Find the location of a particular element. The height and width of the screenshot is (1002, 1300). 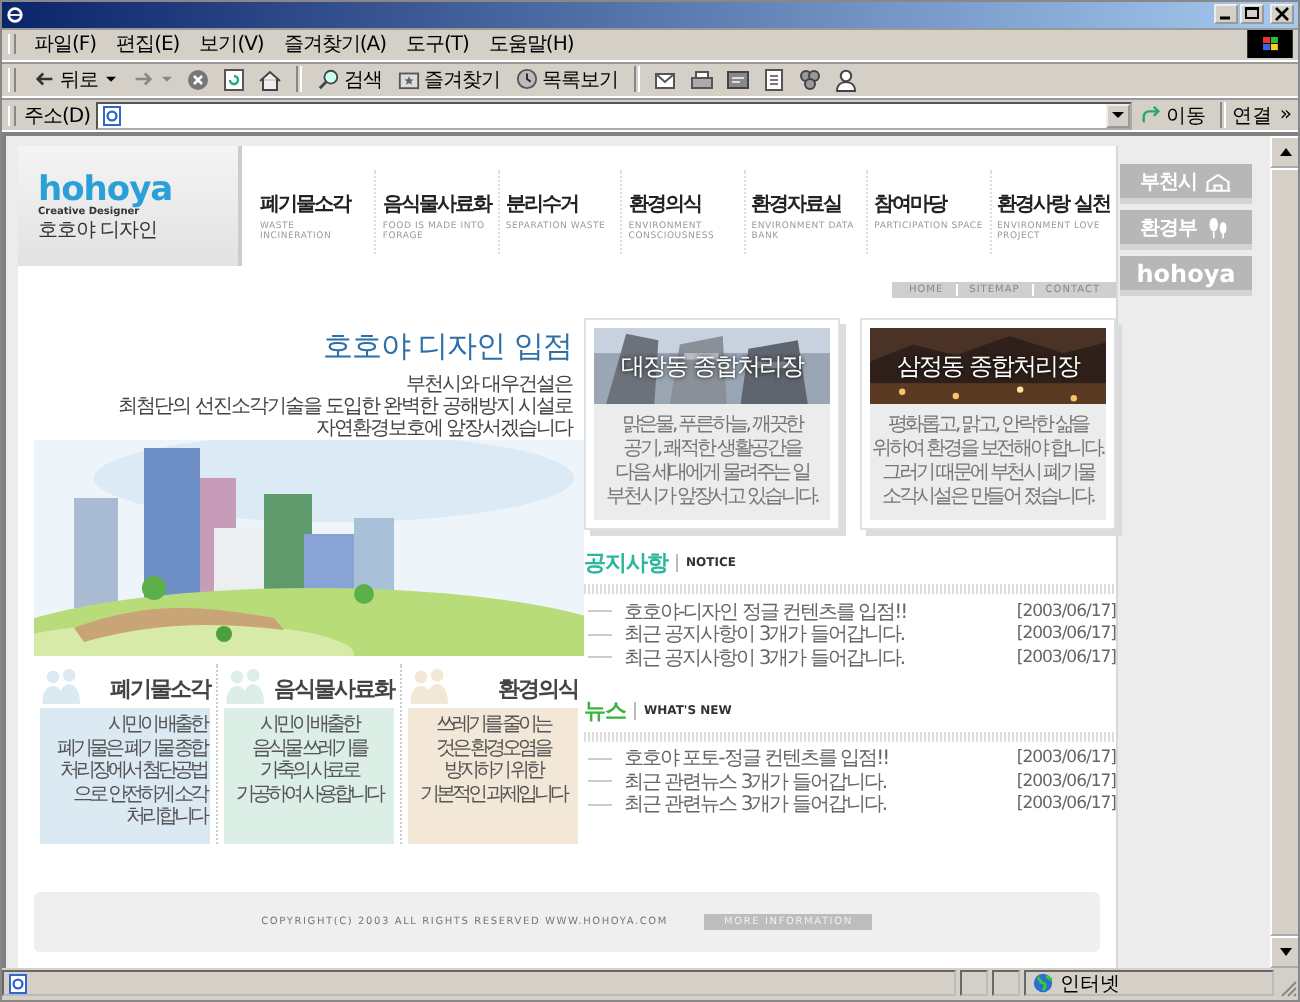

minimize-button is located at coordinates (1226, 14).